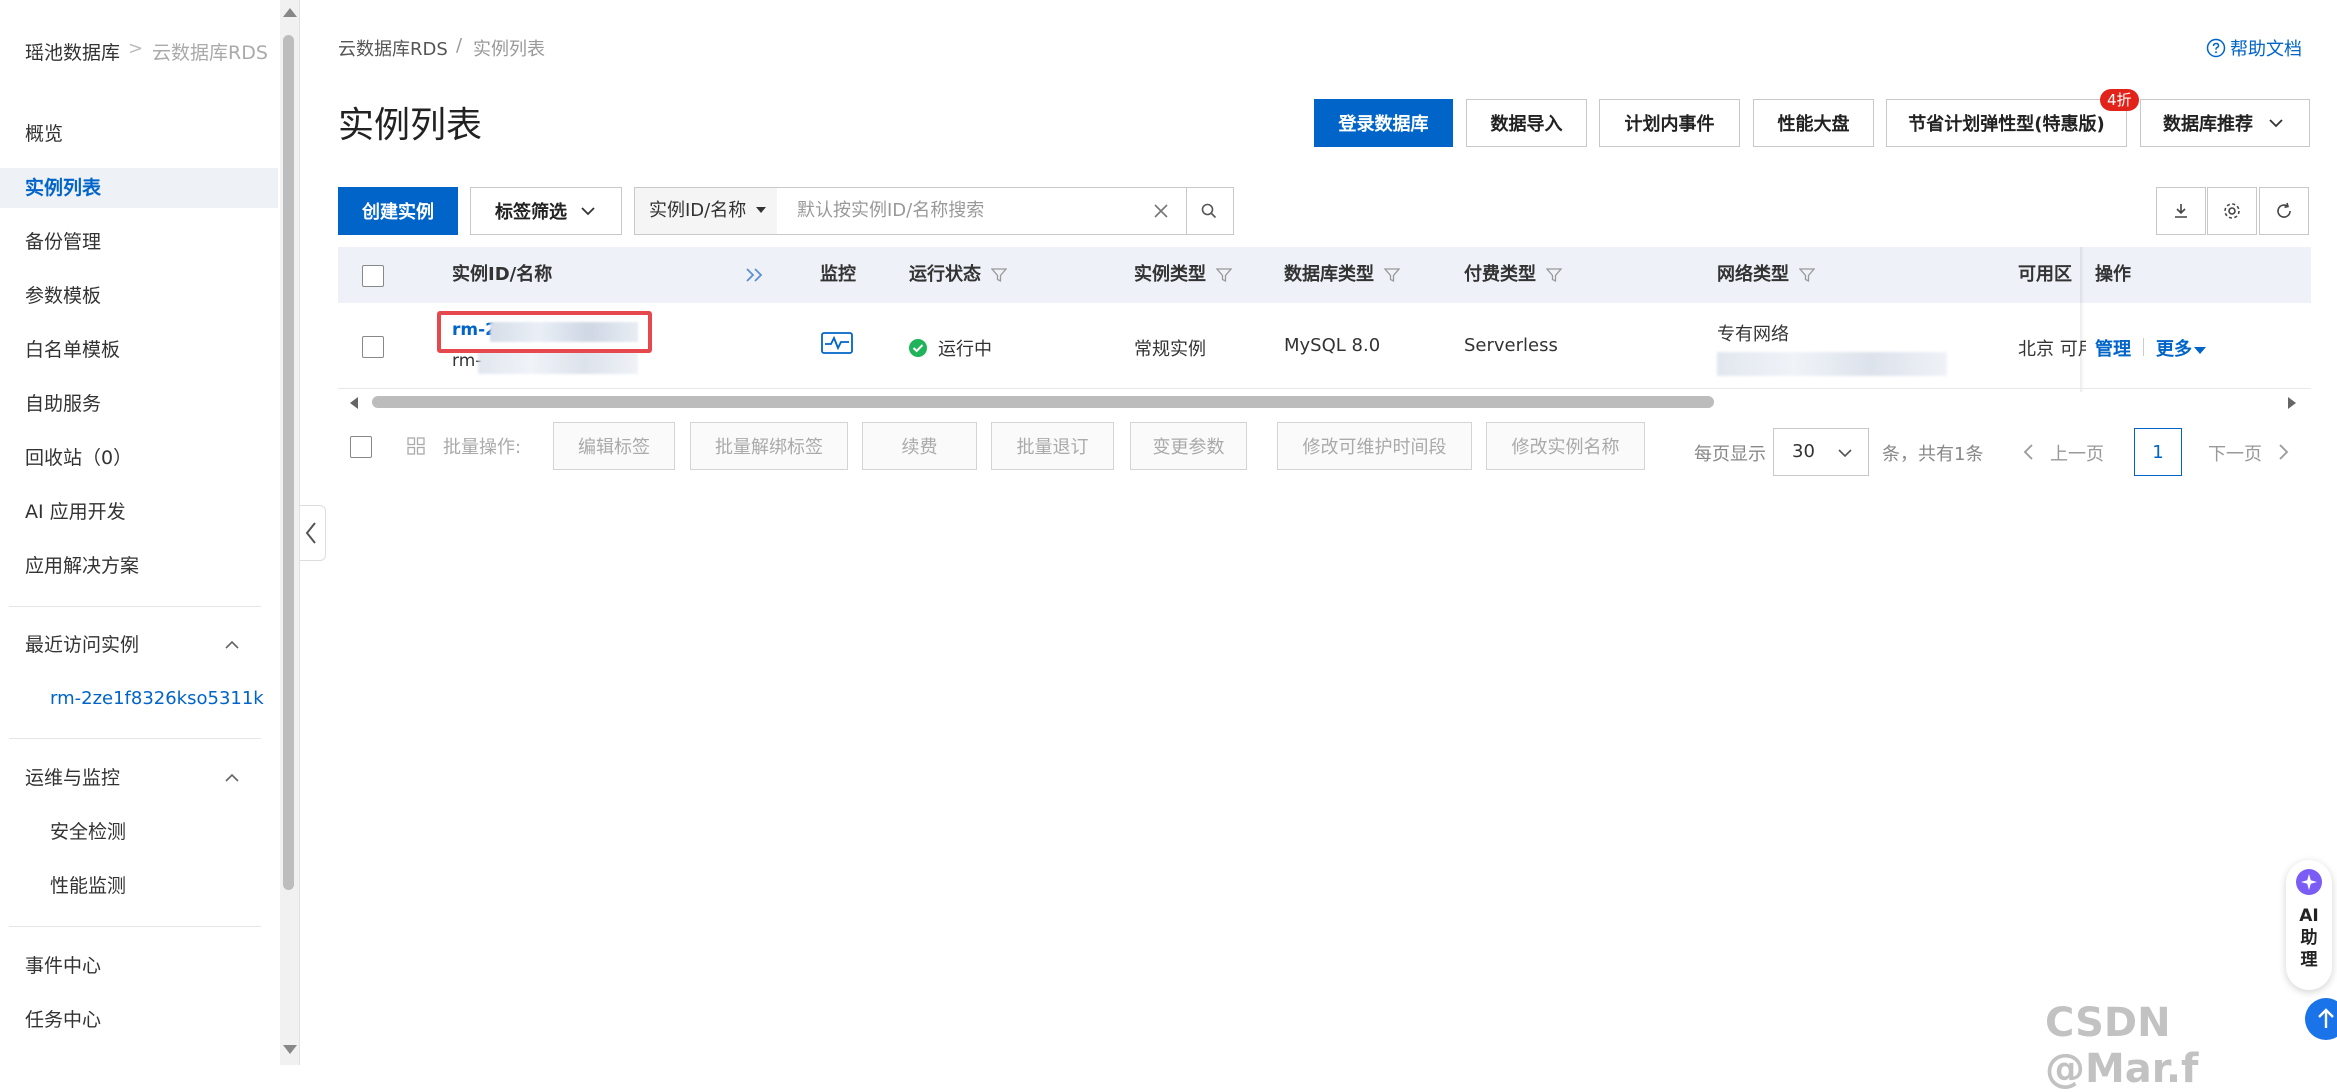 This screenshot has height=1092, width=2337. I want to click on scroll-down-arrow-icon, so click(290, 1049).